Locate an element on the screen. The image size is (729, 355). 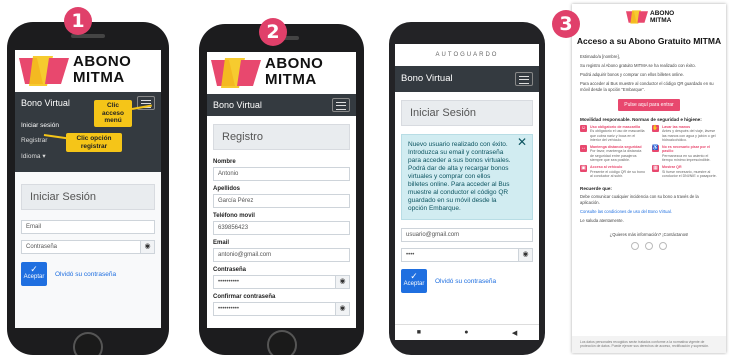
home-icon: ● is located at coordinates (466, 332).